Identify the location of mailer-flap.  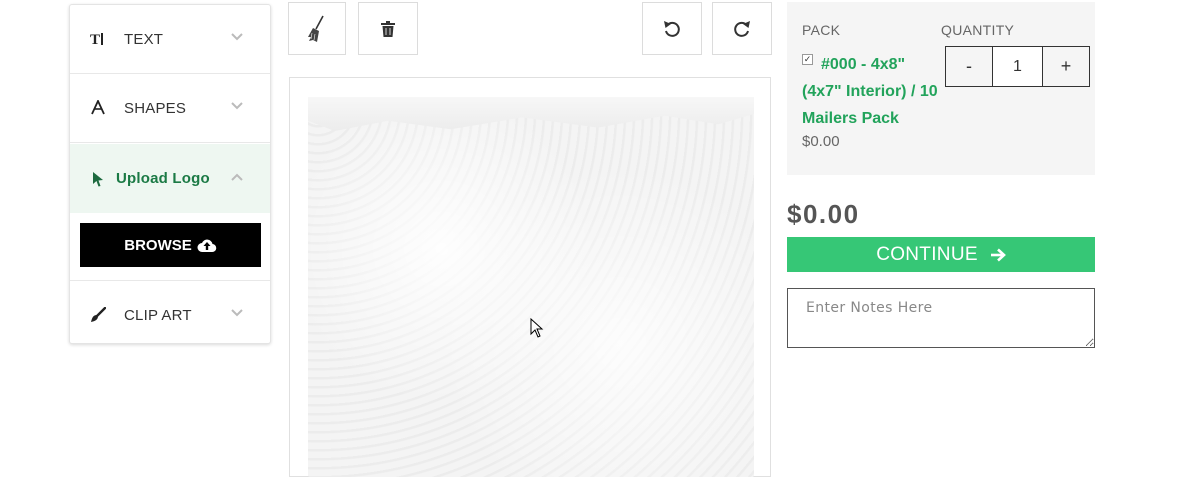
(531, 114).